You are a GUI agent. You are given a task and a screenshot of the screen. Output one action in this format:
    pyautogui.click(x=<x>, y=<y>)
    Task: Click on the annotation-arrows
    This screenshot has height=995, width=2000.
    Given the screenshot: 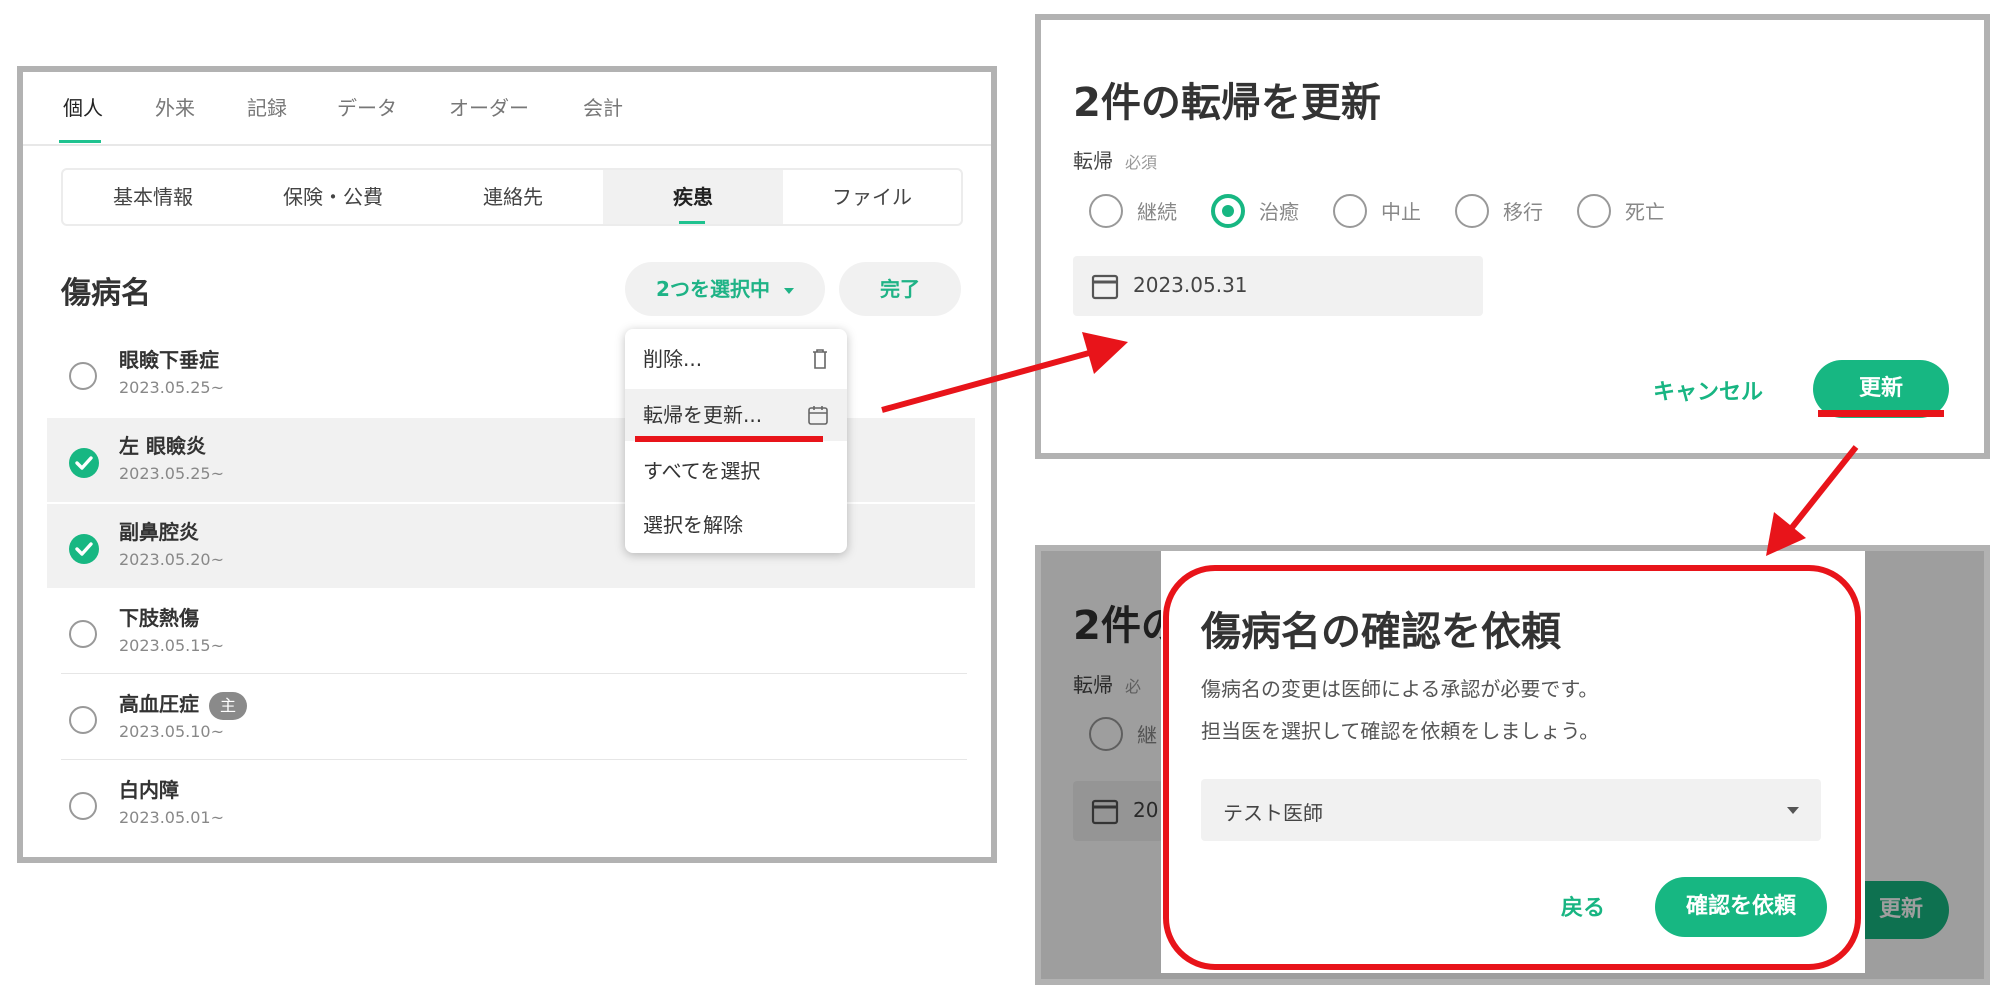 What is the action you would take?
    pyautogui.click(x=1370, y=444)
    